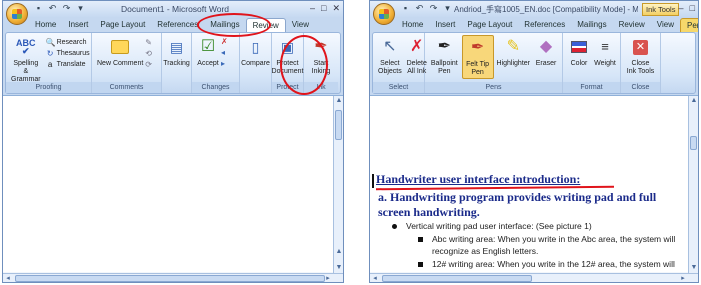 The width and height of the screenshot is (701, 285). I want to click on annotation-circle-start-inking, so click(304, 65).